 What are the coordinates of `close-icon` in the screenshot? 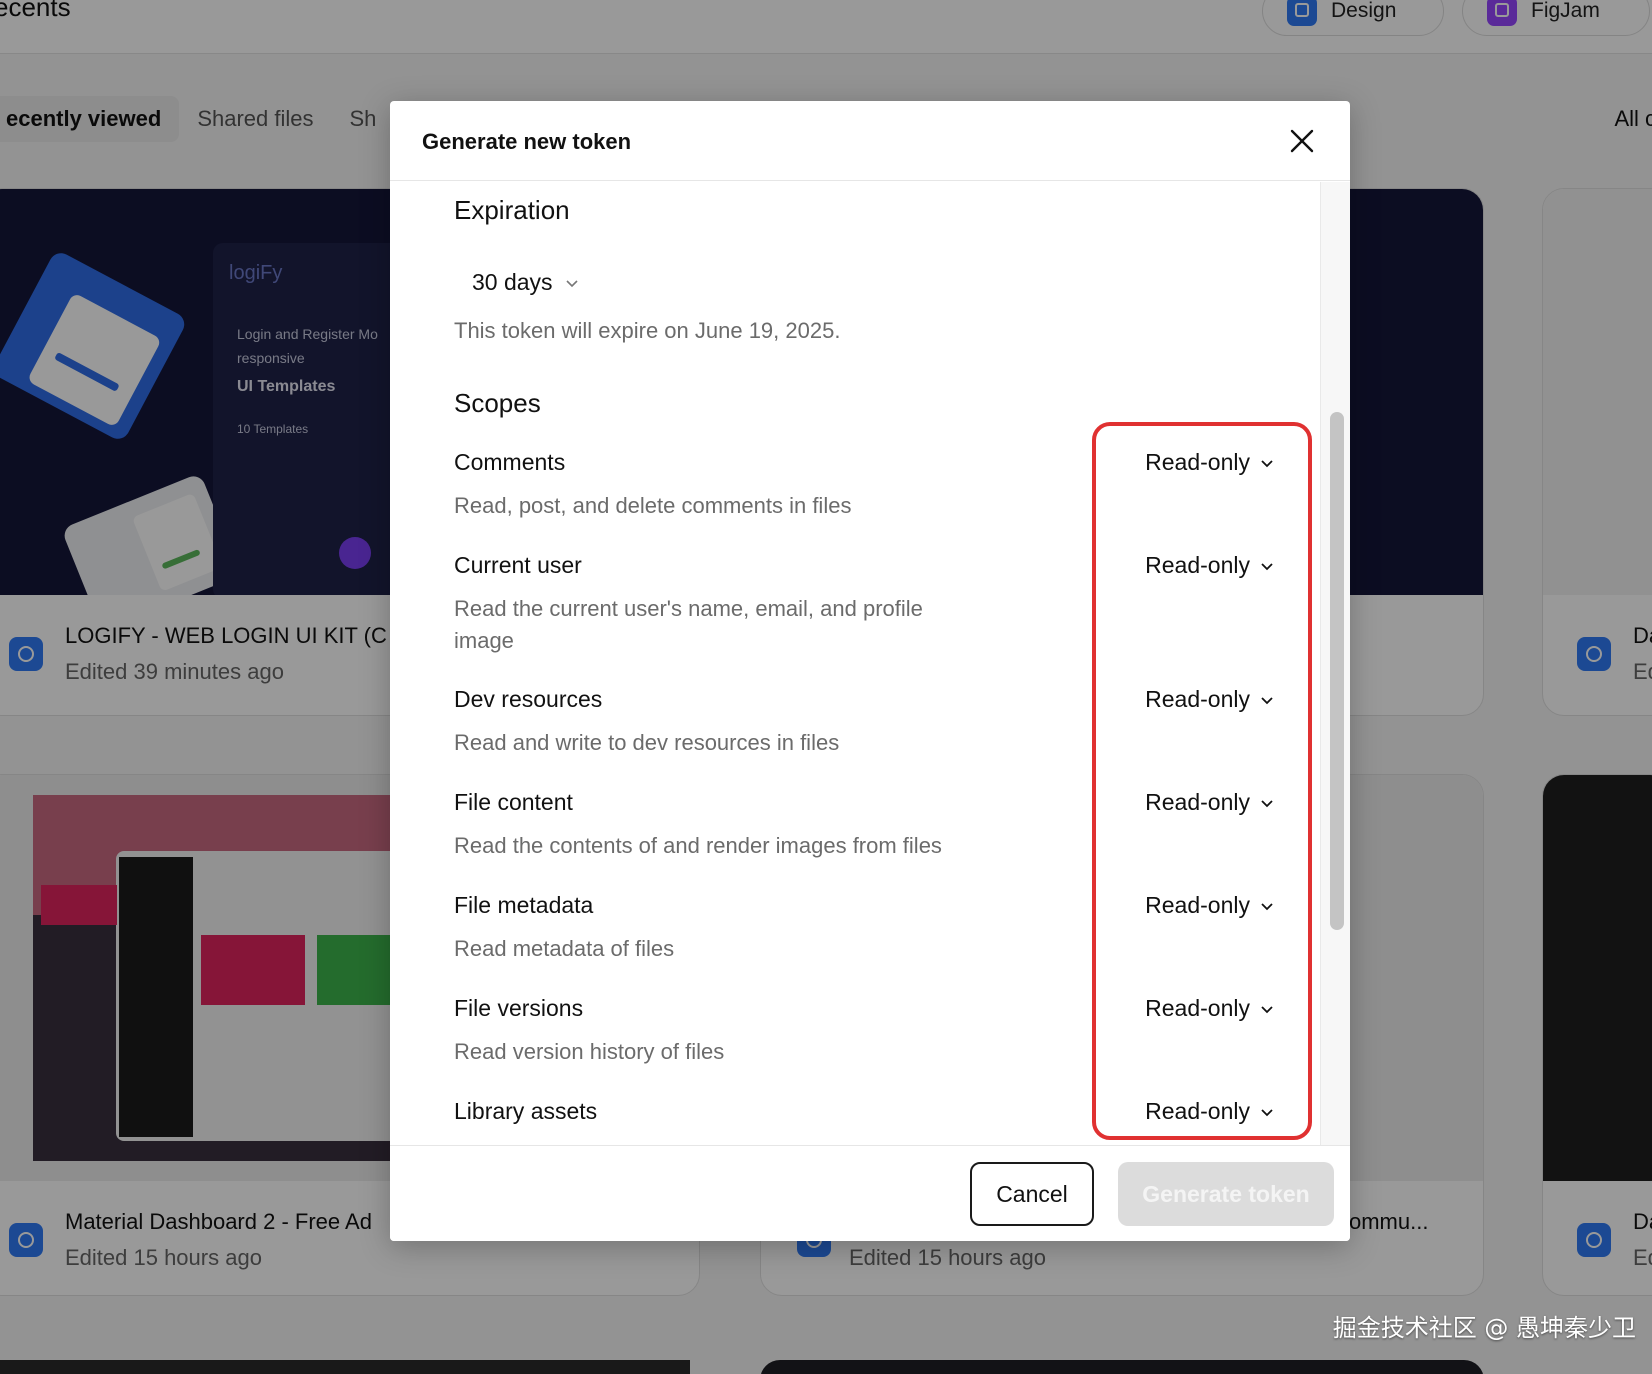 It's located at (1302, 141).